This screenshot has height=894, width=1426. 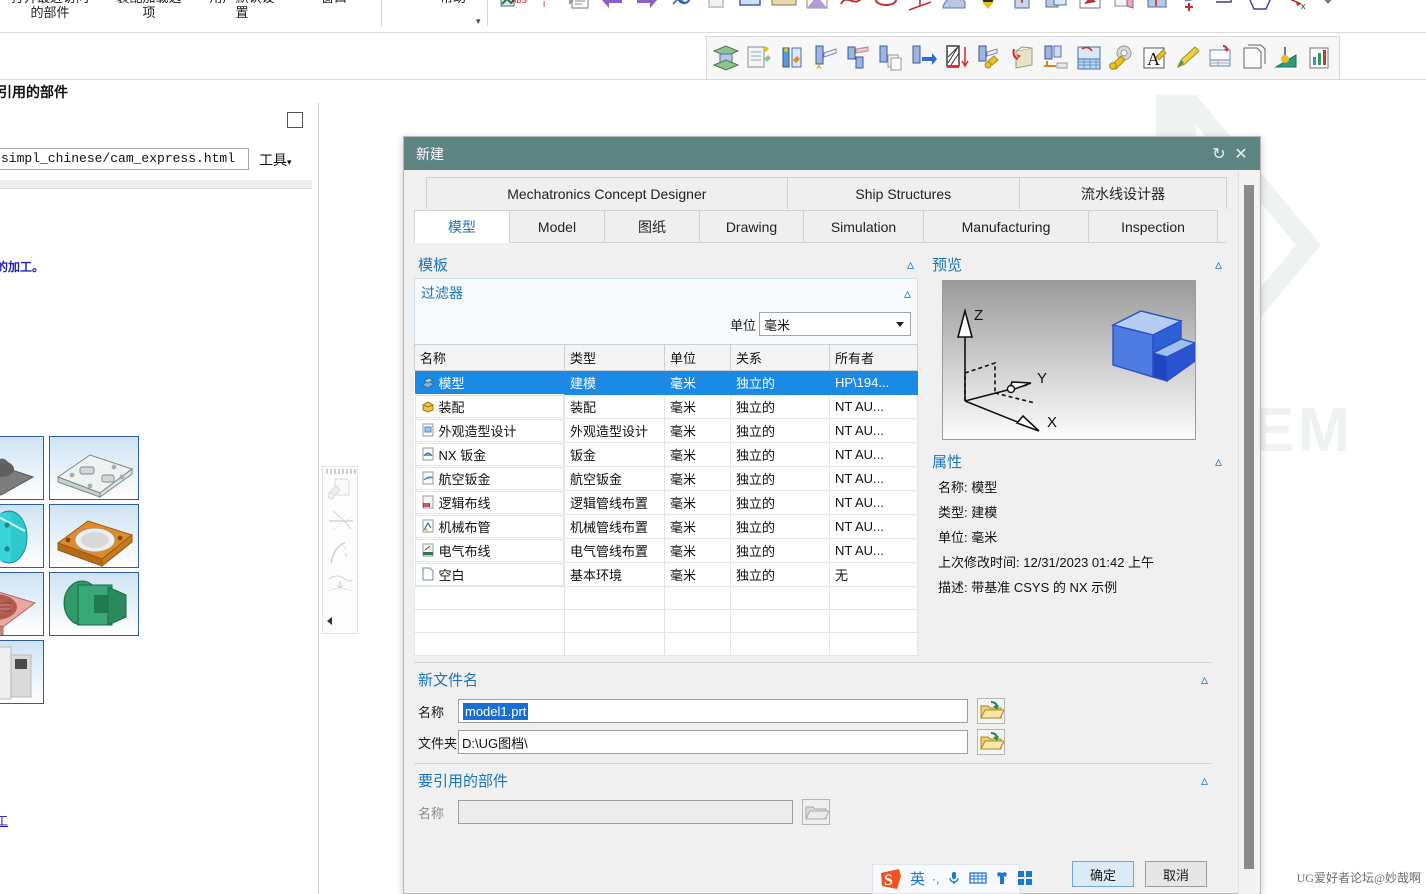 I want to click on add-feature-icon, so click(x=1192, y=9).